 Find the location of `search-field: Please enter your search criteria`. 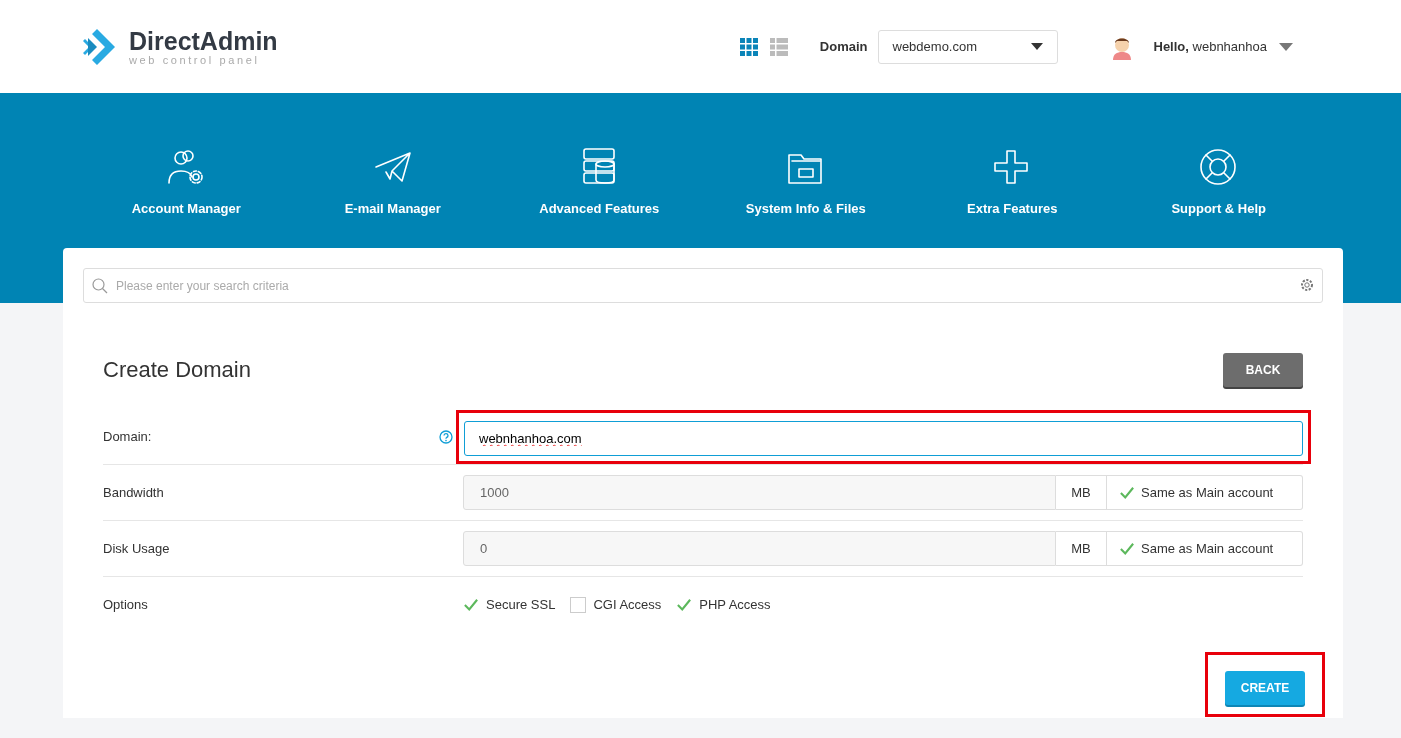

search-field: Please enter your search criteria is located at coordinates (703, 285).